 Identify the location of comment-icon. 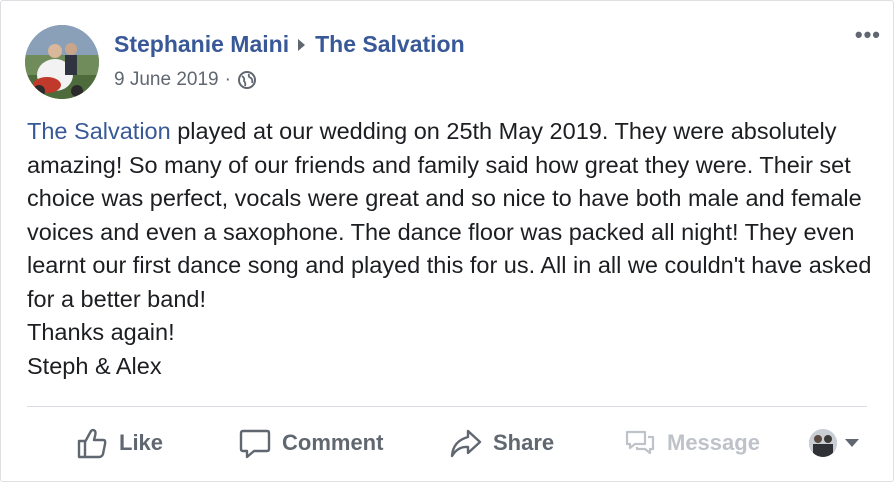
(255, 444).